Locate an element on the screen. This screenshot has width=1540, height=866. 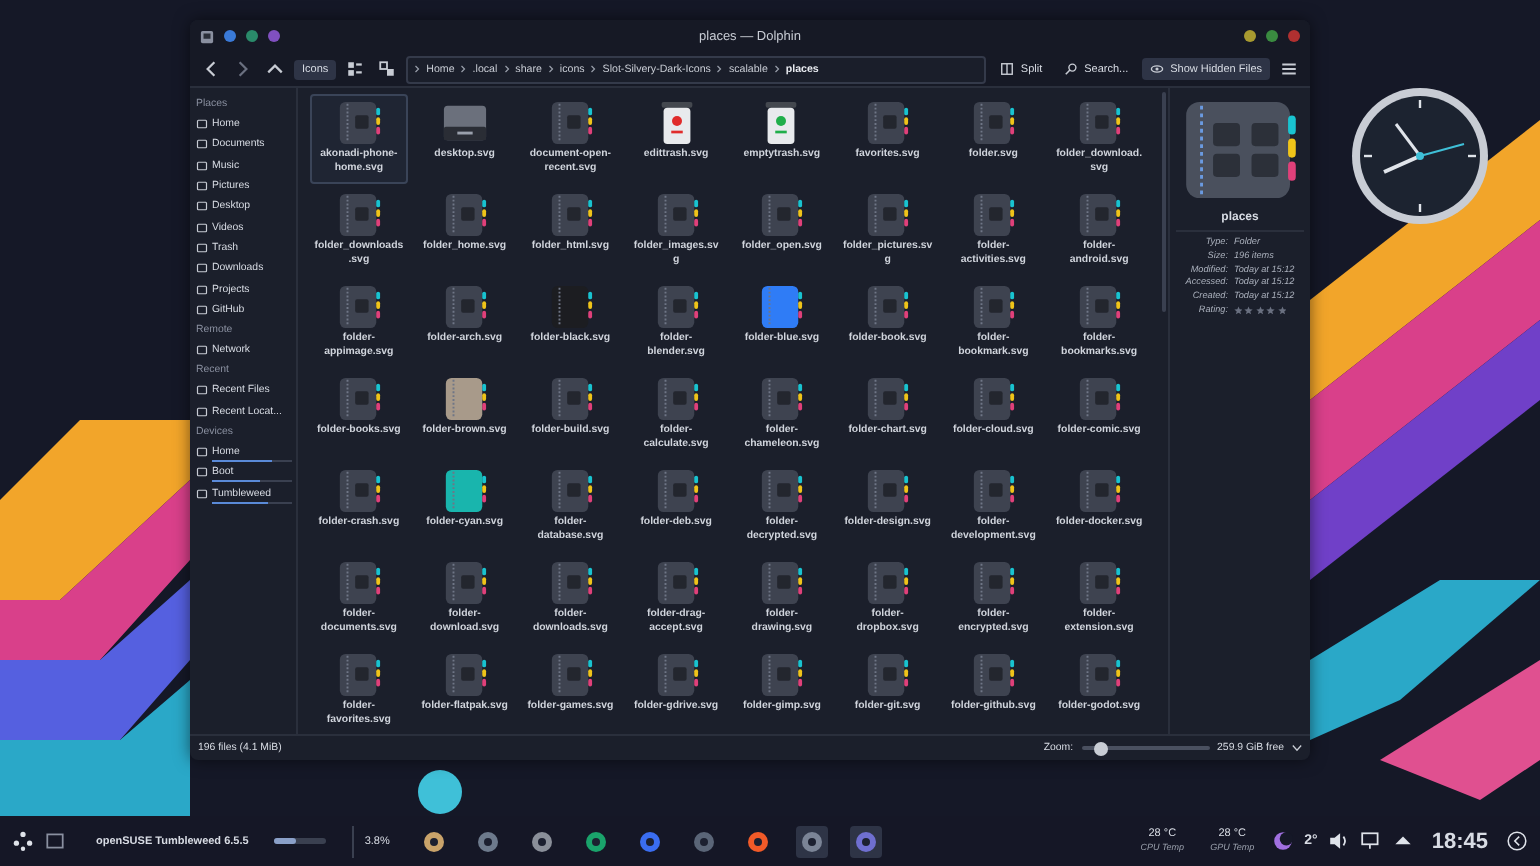
wallpaper-circle is located at coordinates (440, 792).